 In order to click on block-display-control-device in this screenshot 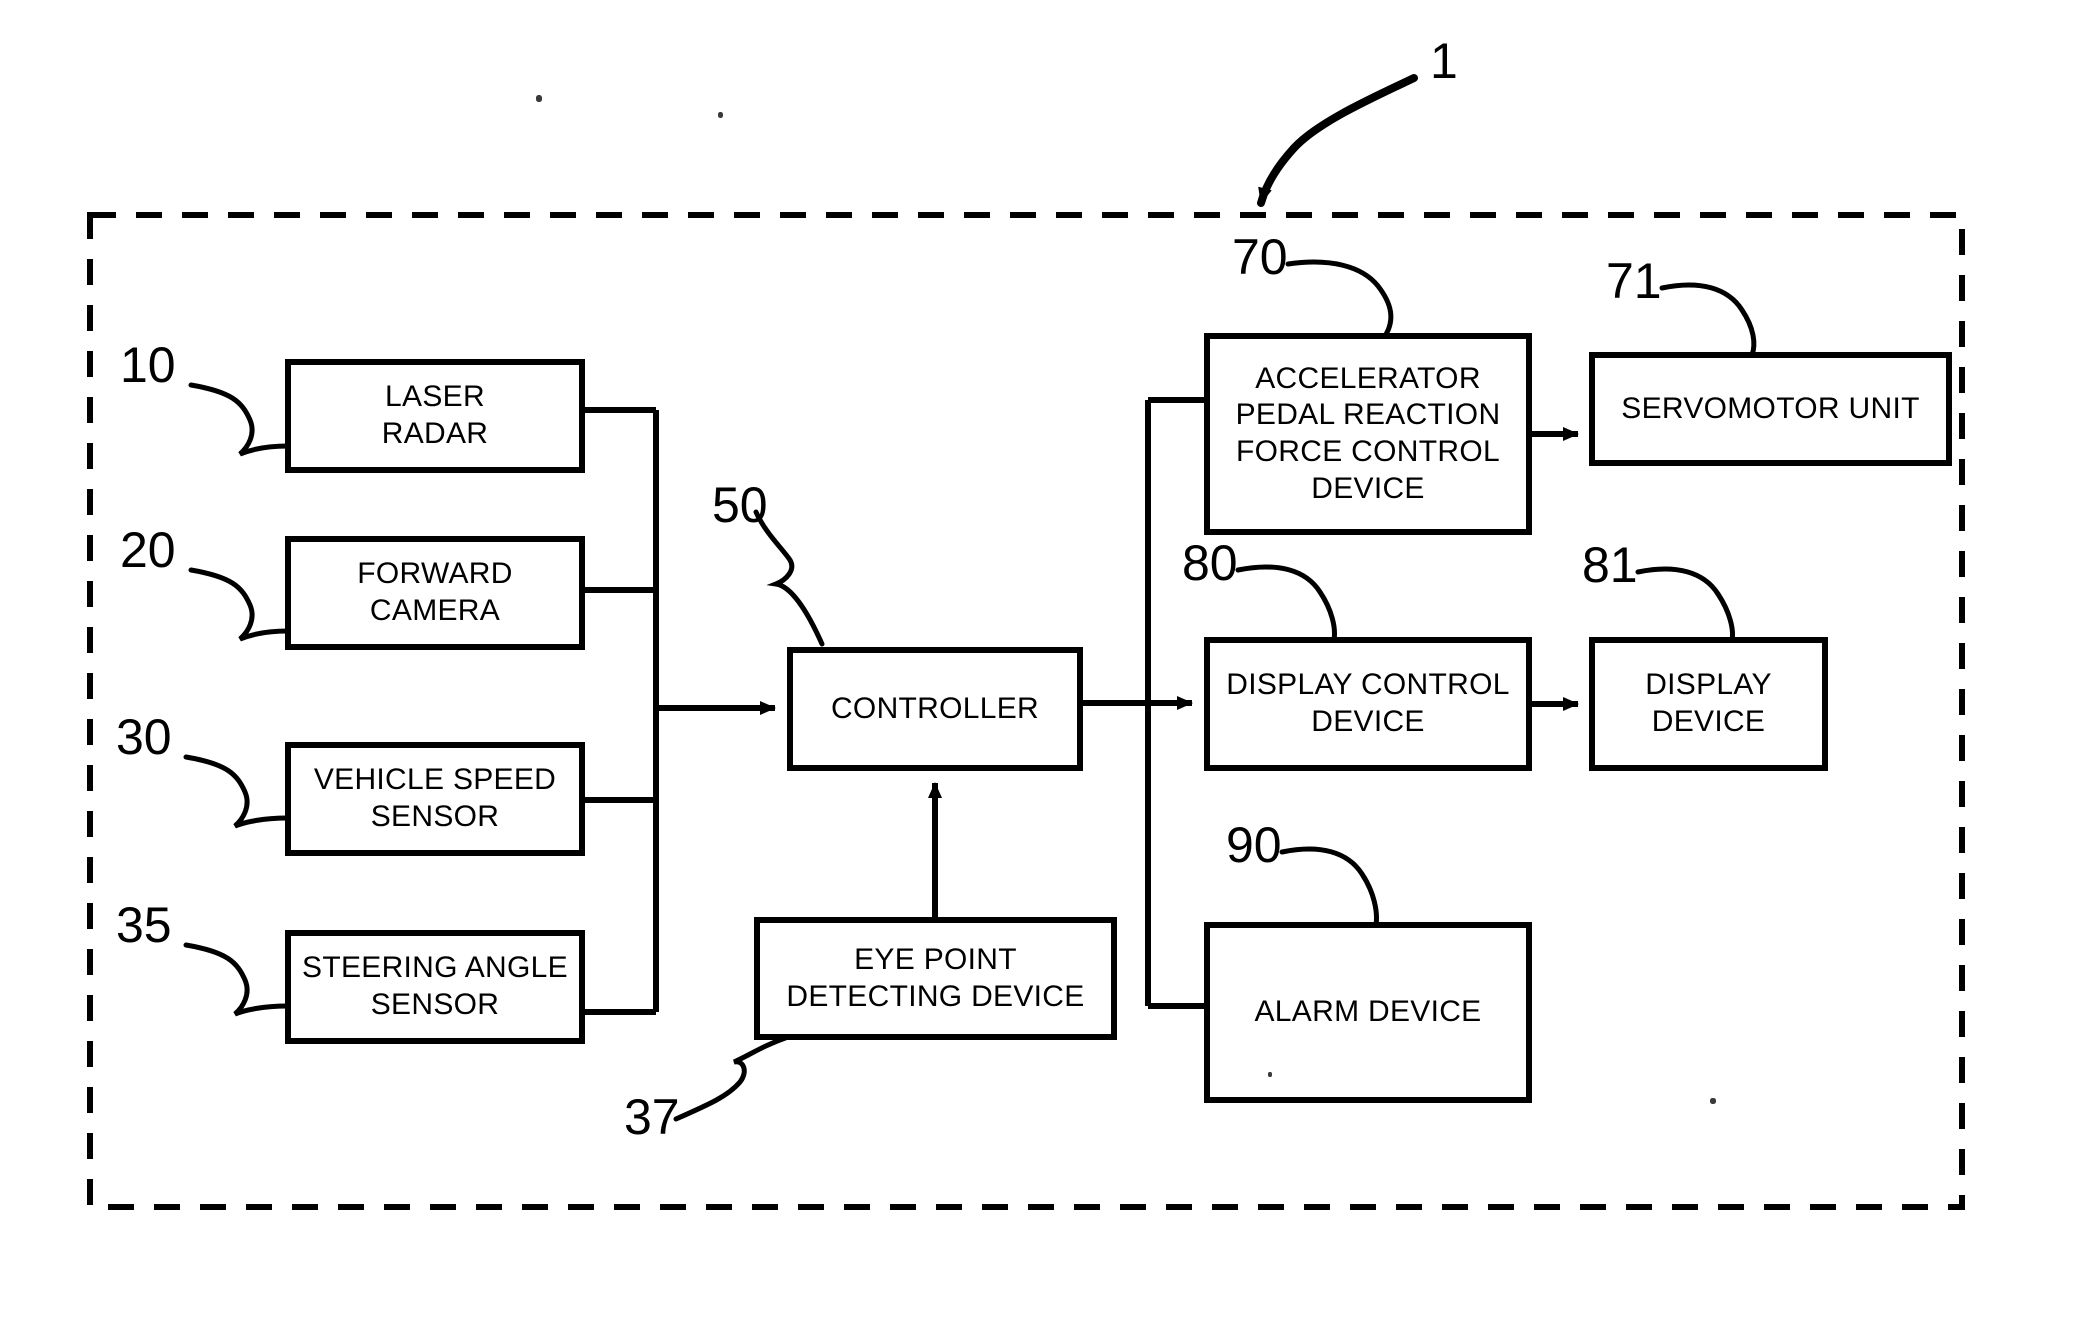, I will do `click(1368, 704)`.